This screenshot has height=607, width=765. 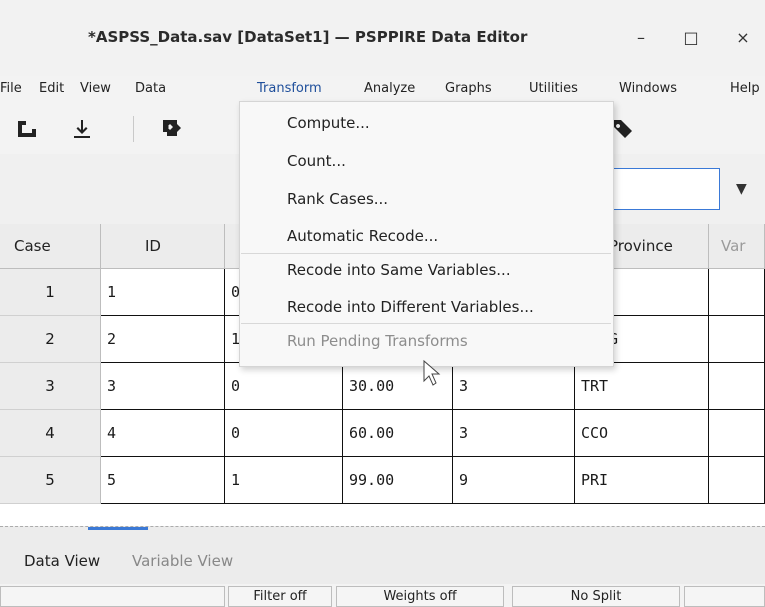 What do you see at coordinates (27, 129) in the screenshot?
I see `open-icon` at bounding box center [27, 129].